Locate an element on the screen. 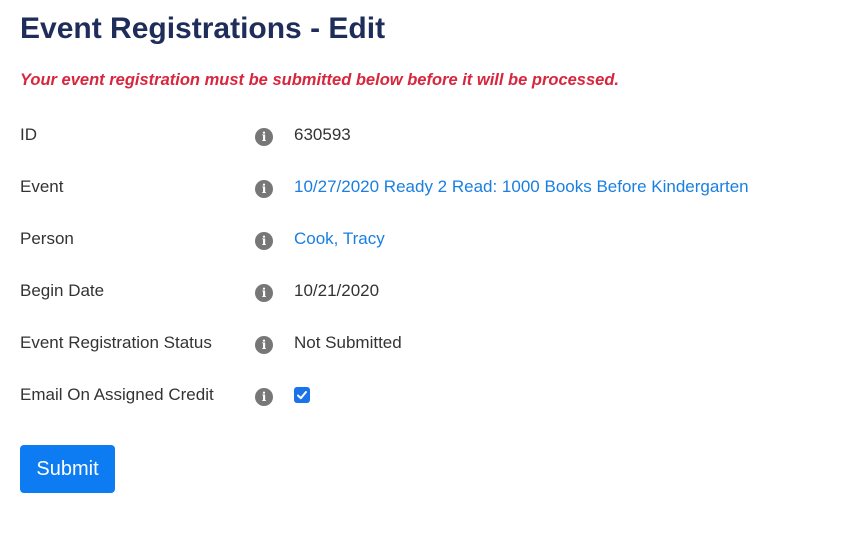 Image resolution: width=851 pixels, height=560 pixels. field-value-person: Cook, Tracy is located at coordinates (339, 239).